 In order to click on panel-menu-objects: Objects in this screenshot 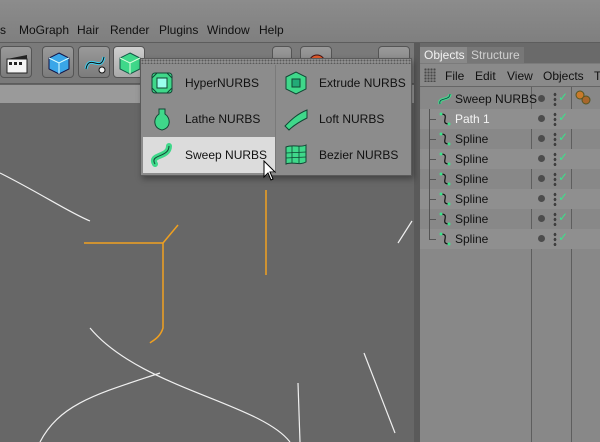, I will do `click(563, 76)`.